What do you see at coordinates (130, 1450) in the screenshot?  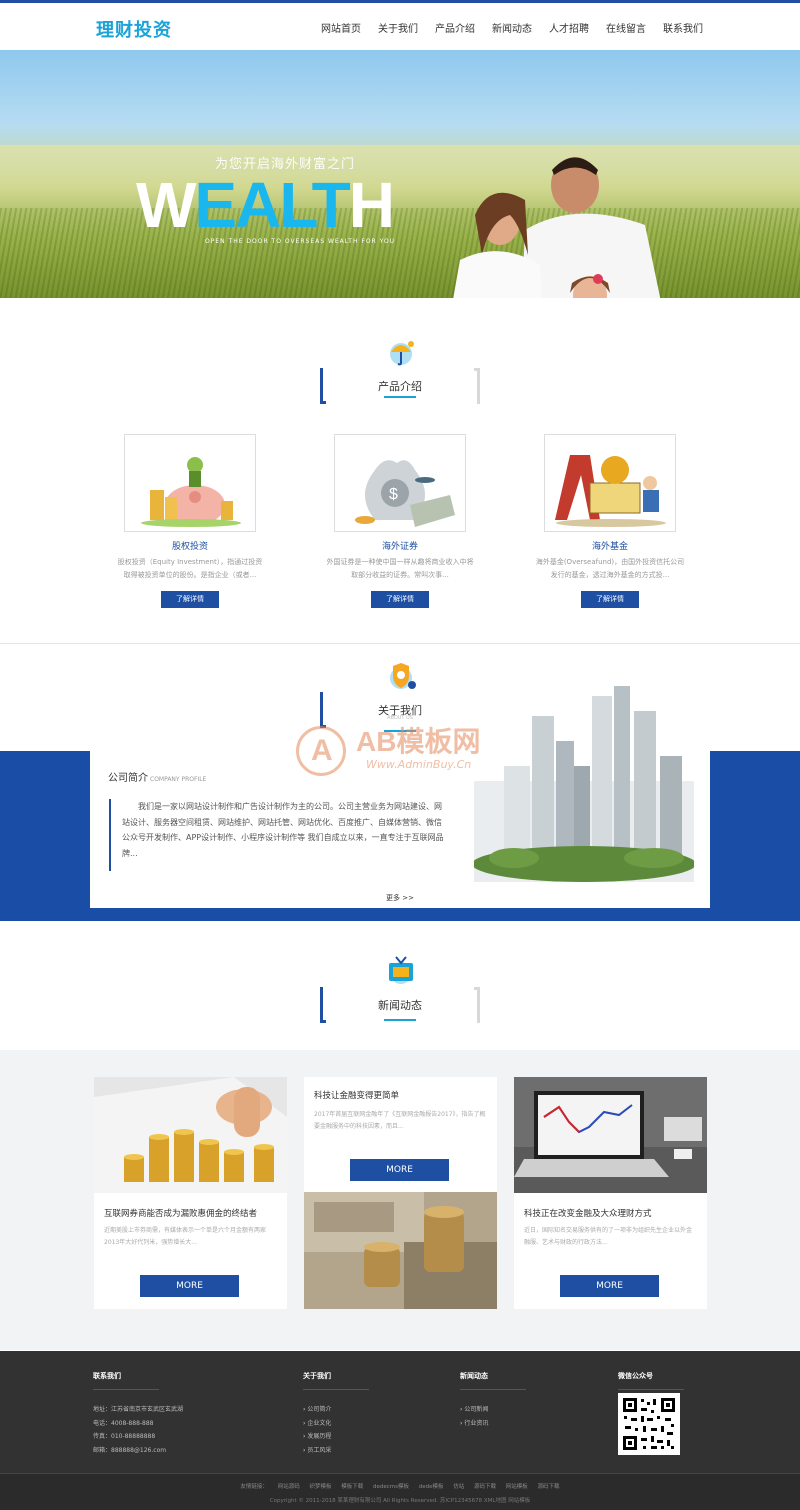 I see `footer-email: 邮箱：888888@126.com` at bounding box center [130, 1450].